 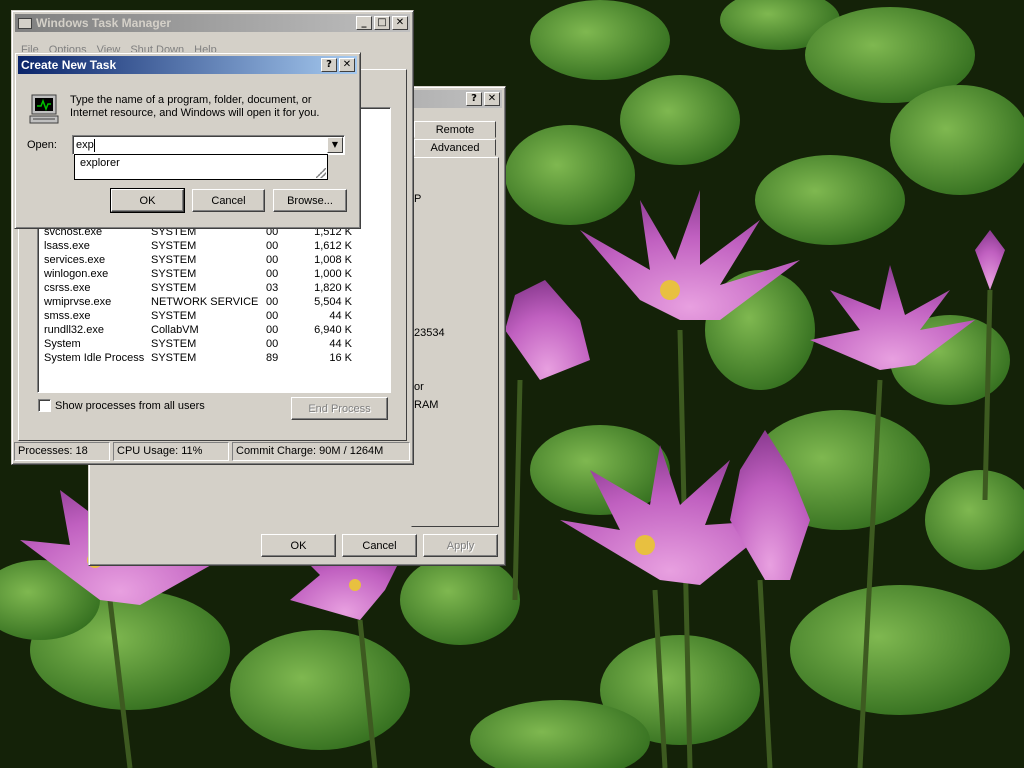 I want to click on process-name: lsass.exe, so click(x=67, y=246).